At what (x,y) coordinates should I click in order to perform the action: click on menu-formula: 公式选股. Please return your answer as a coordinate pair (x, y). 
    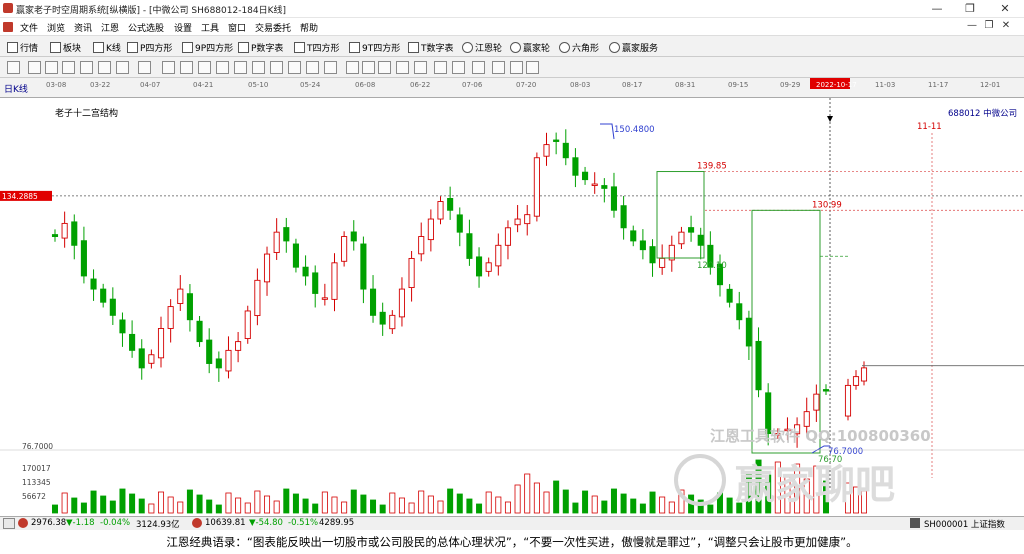
    Looking at the image, I should click on (146, 27).